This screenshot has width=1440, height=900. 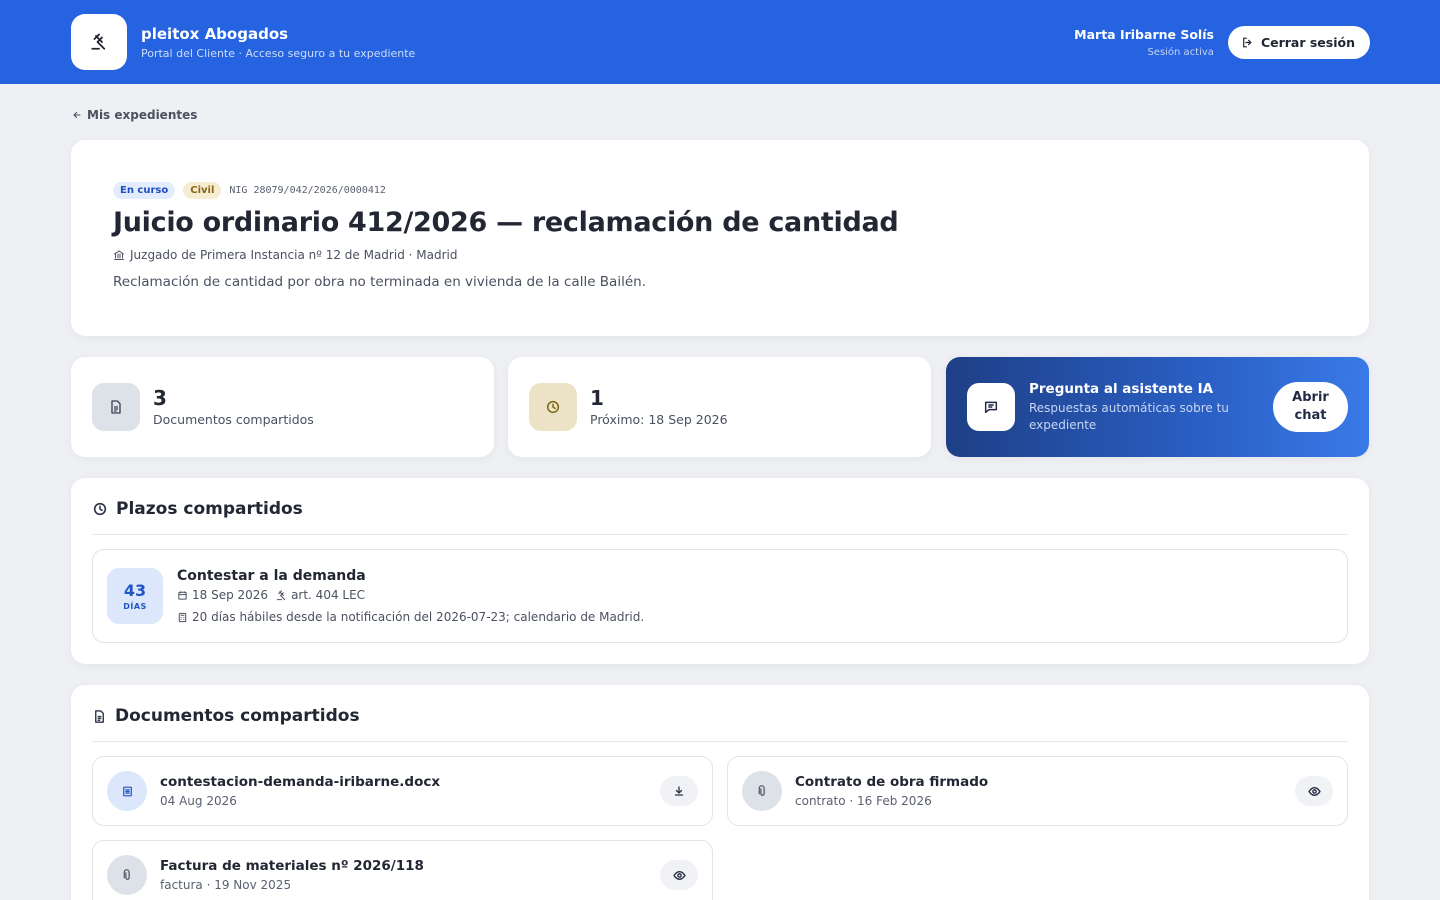 What do you see at coordinates (233, 419) in the screenshot?
I see `stat-documents-label: Documentos compartidos` at bounding box center [233, 419].